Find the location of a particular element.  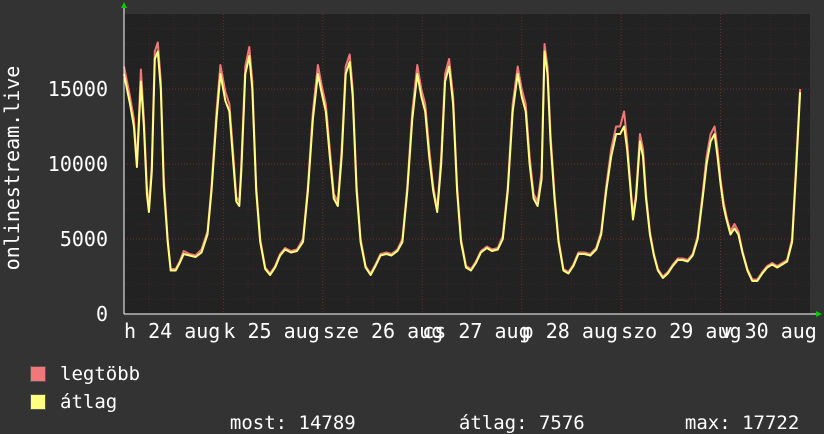

y-tick-label: 10000 is located at coordinates (78, 164).